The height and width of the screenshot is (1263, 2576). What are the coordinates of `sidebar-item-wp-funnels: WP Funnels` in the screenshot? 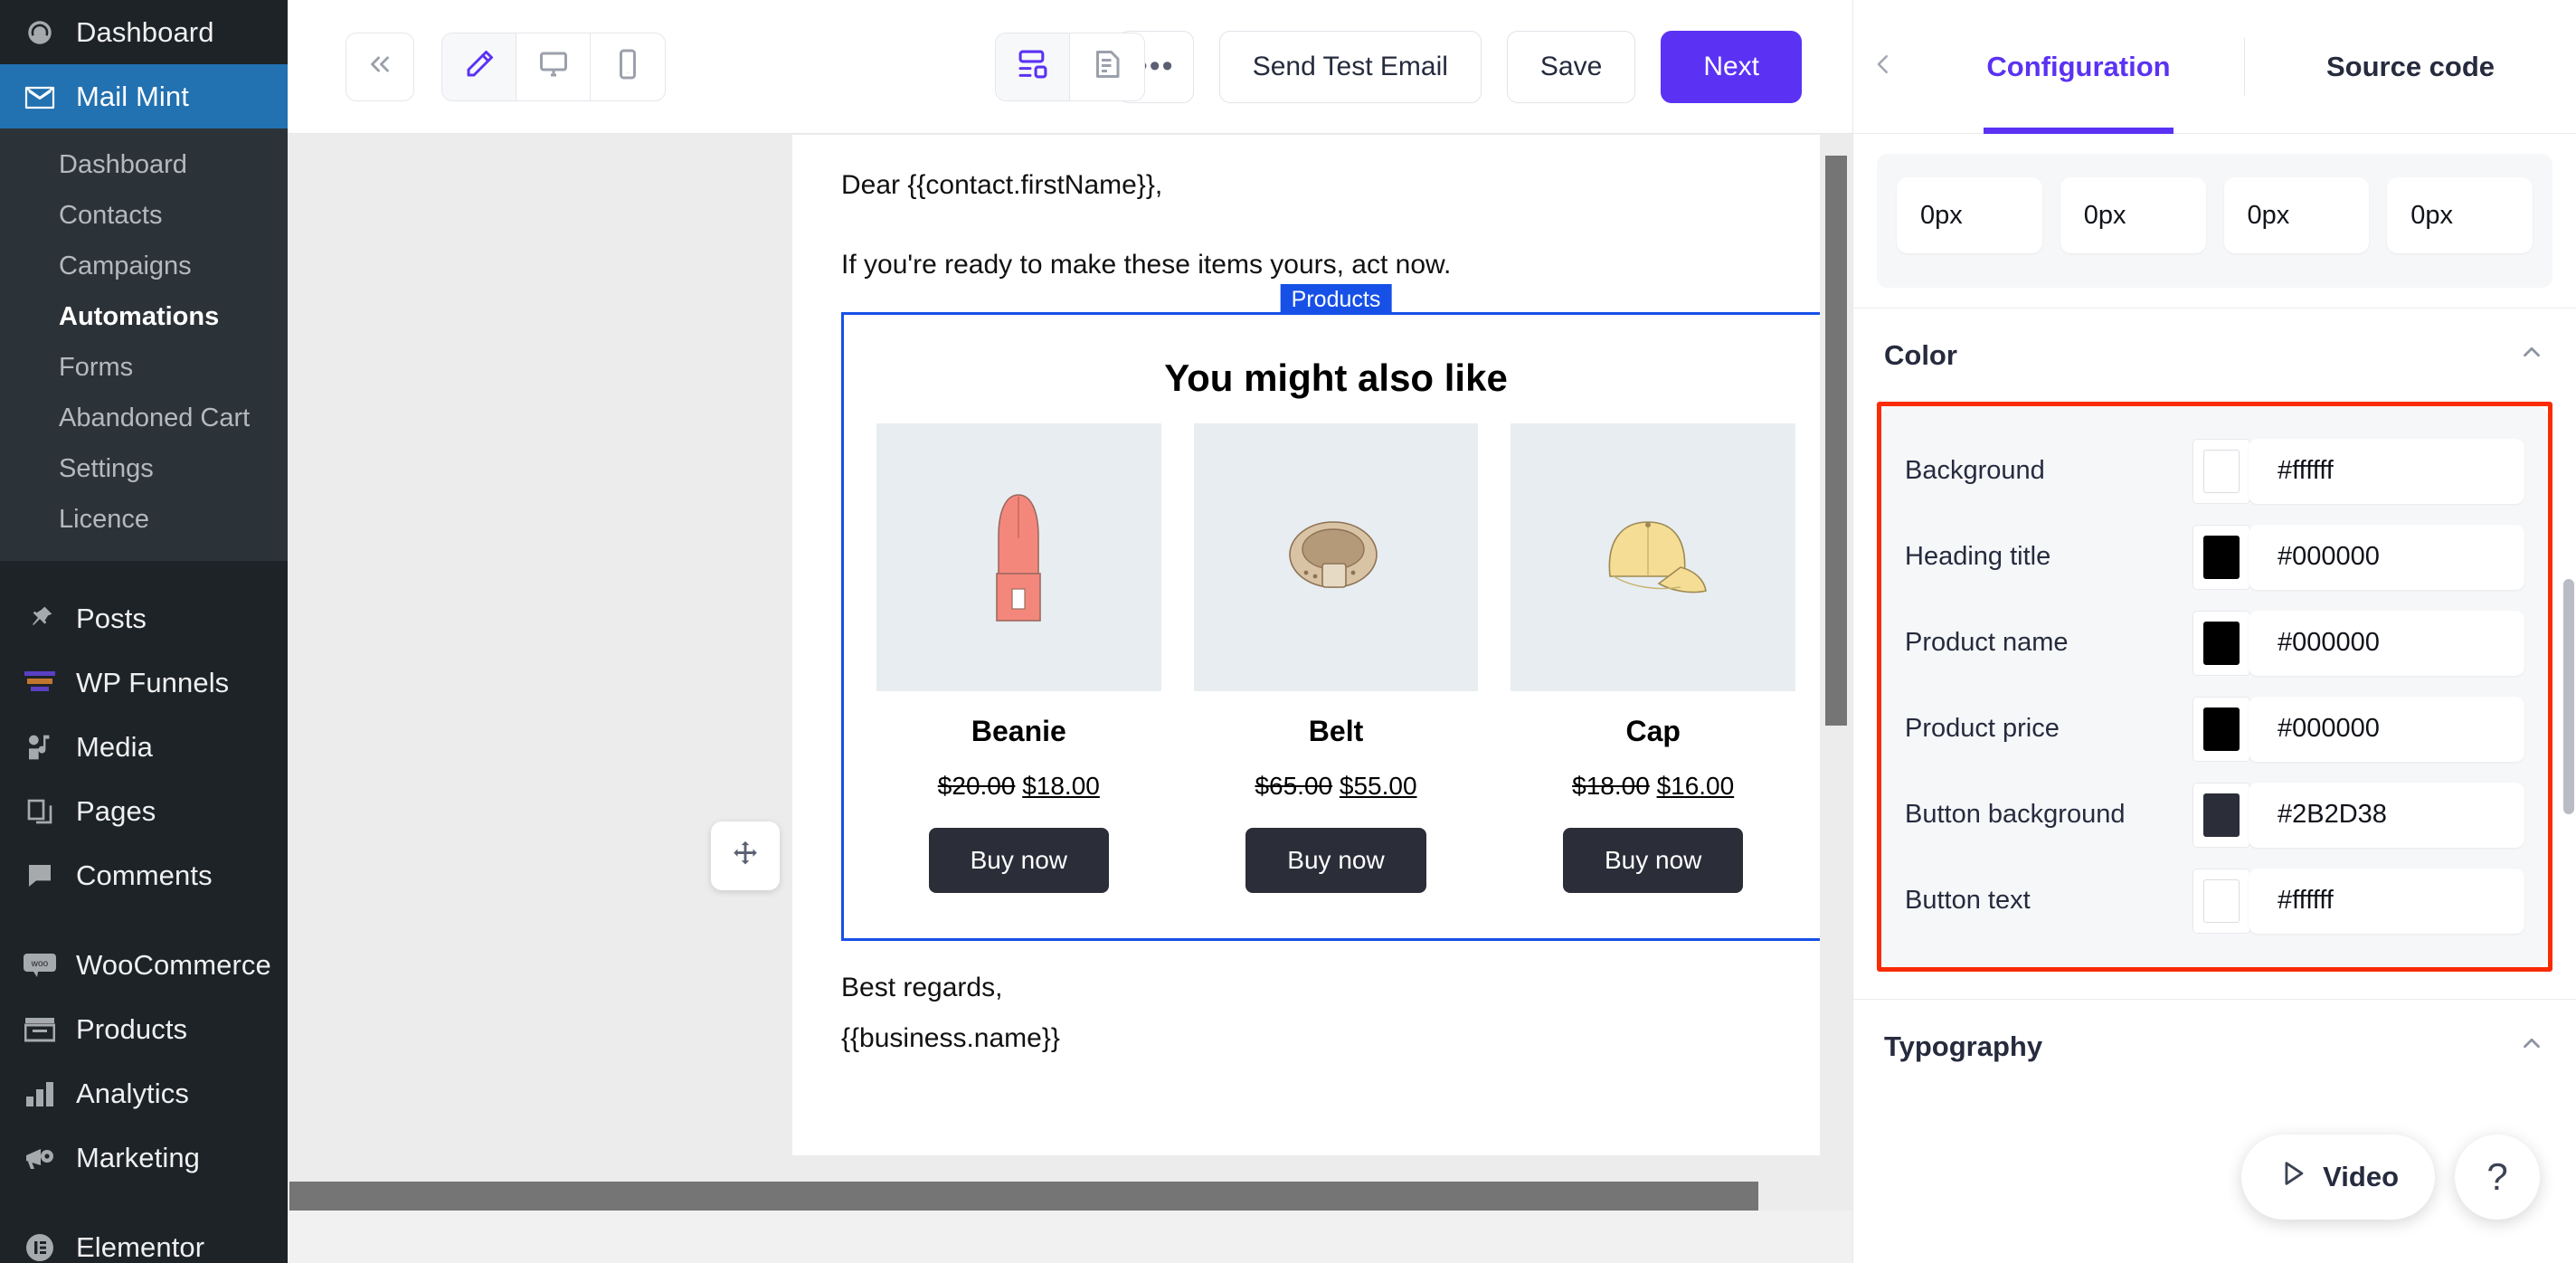 It's located at (144, 682).